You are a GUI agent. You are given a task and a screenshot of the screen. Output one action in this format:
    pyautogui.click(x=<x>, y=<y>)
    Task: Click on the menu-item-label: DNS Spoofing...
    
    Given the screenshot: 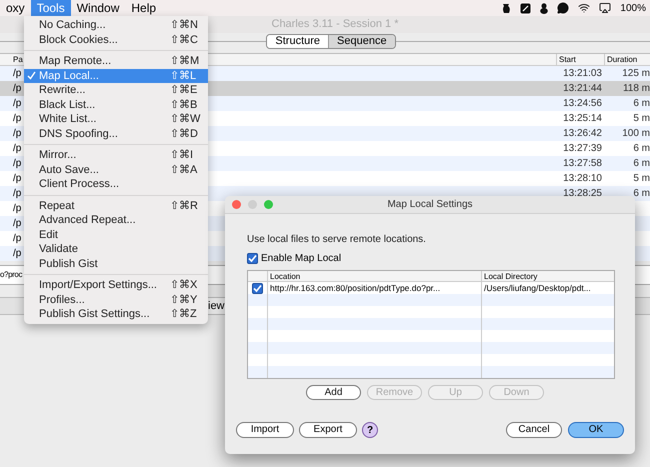 What is the action you would take?
    pyautogui.click(x=78, y=134)
    